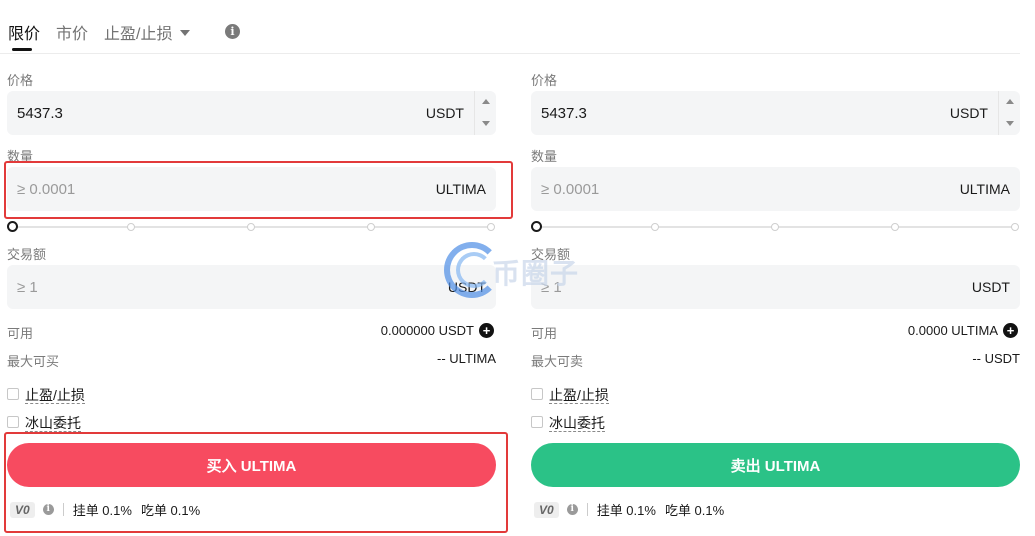 The image size is (1035, 536). Describe the element at coordinates (691, 287) in the screenshot. I see `sell-total-input` at that location.